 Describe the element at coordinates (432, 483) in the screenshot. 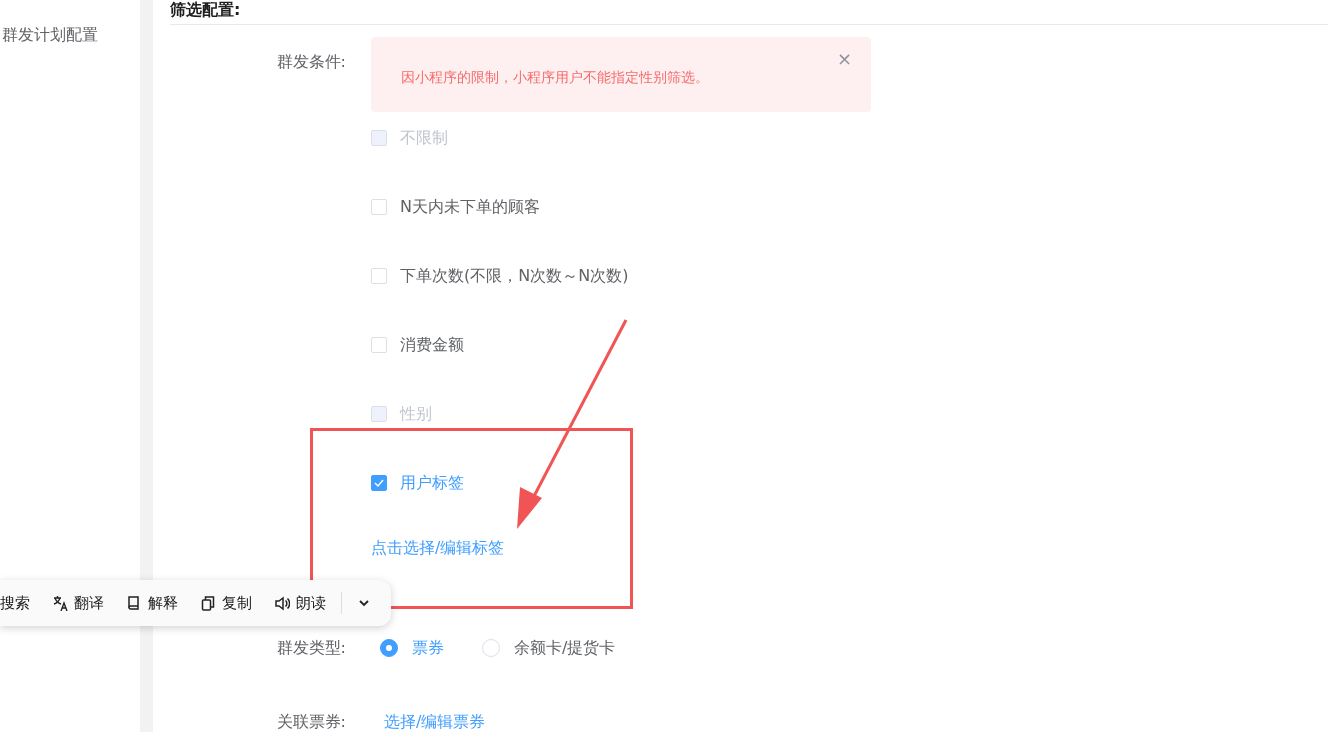

I see `checkbox-label: 用户标签` at that location.